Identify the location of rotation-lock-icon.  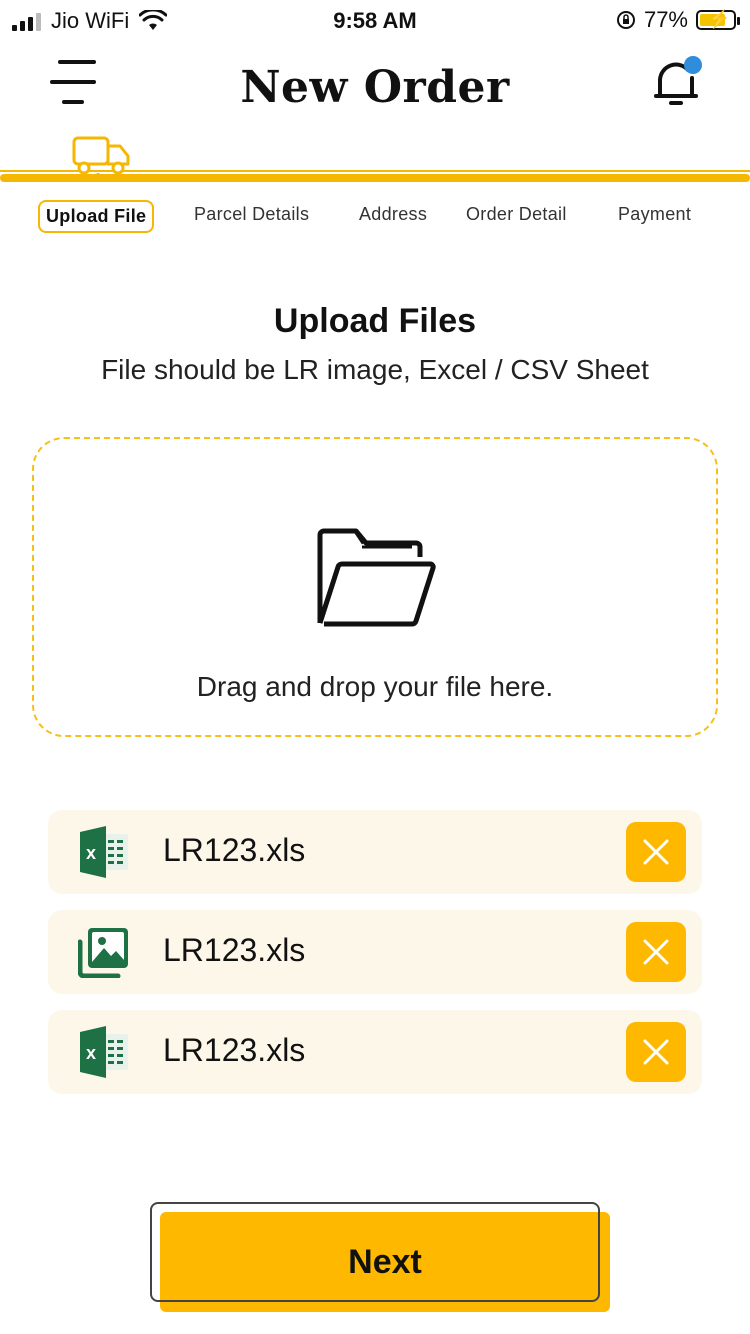
(625, 20).